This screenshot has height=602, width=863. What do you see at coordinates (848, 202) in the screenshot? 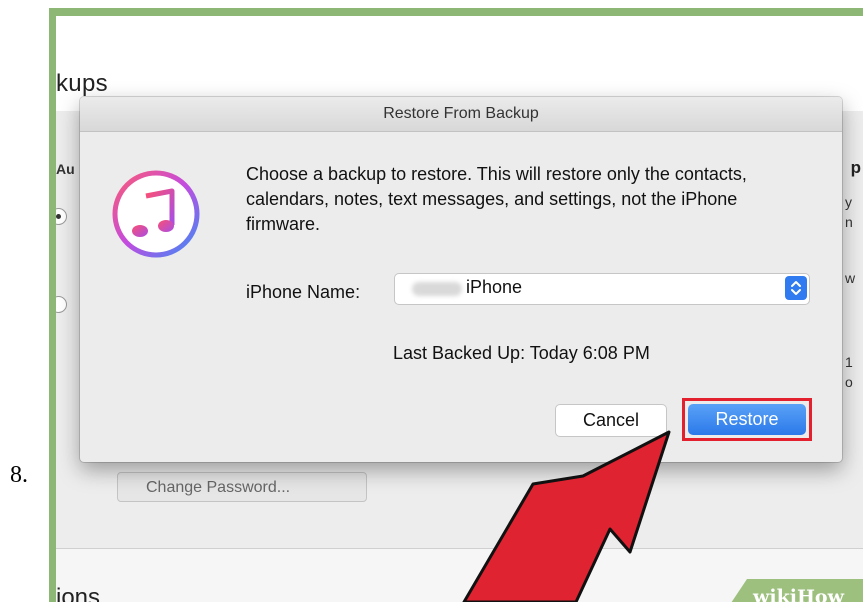
I see `background-right-fragment: y` at bounding box center [848, 202].